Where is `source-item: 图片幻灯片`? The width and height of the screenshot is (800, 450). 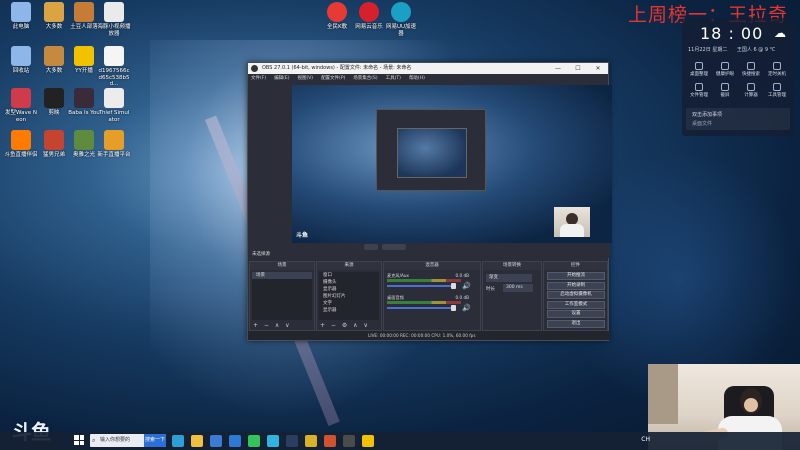 source-item: 图片幻灯片 is located at coordinates (349, 296).